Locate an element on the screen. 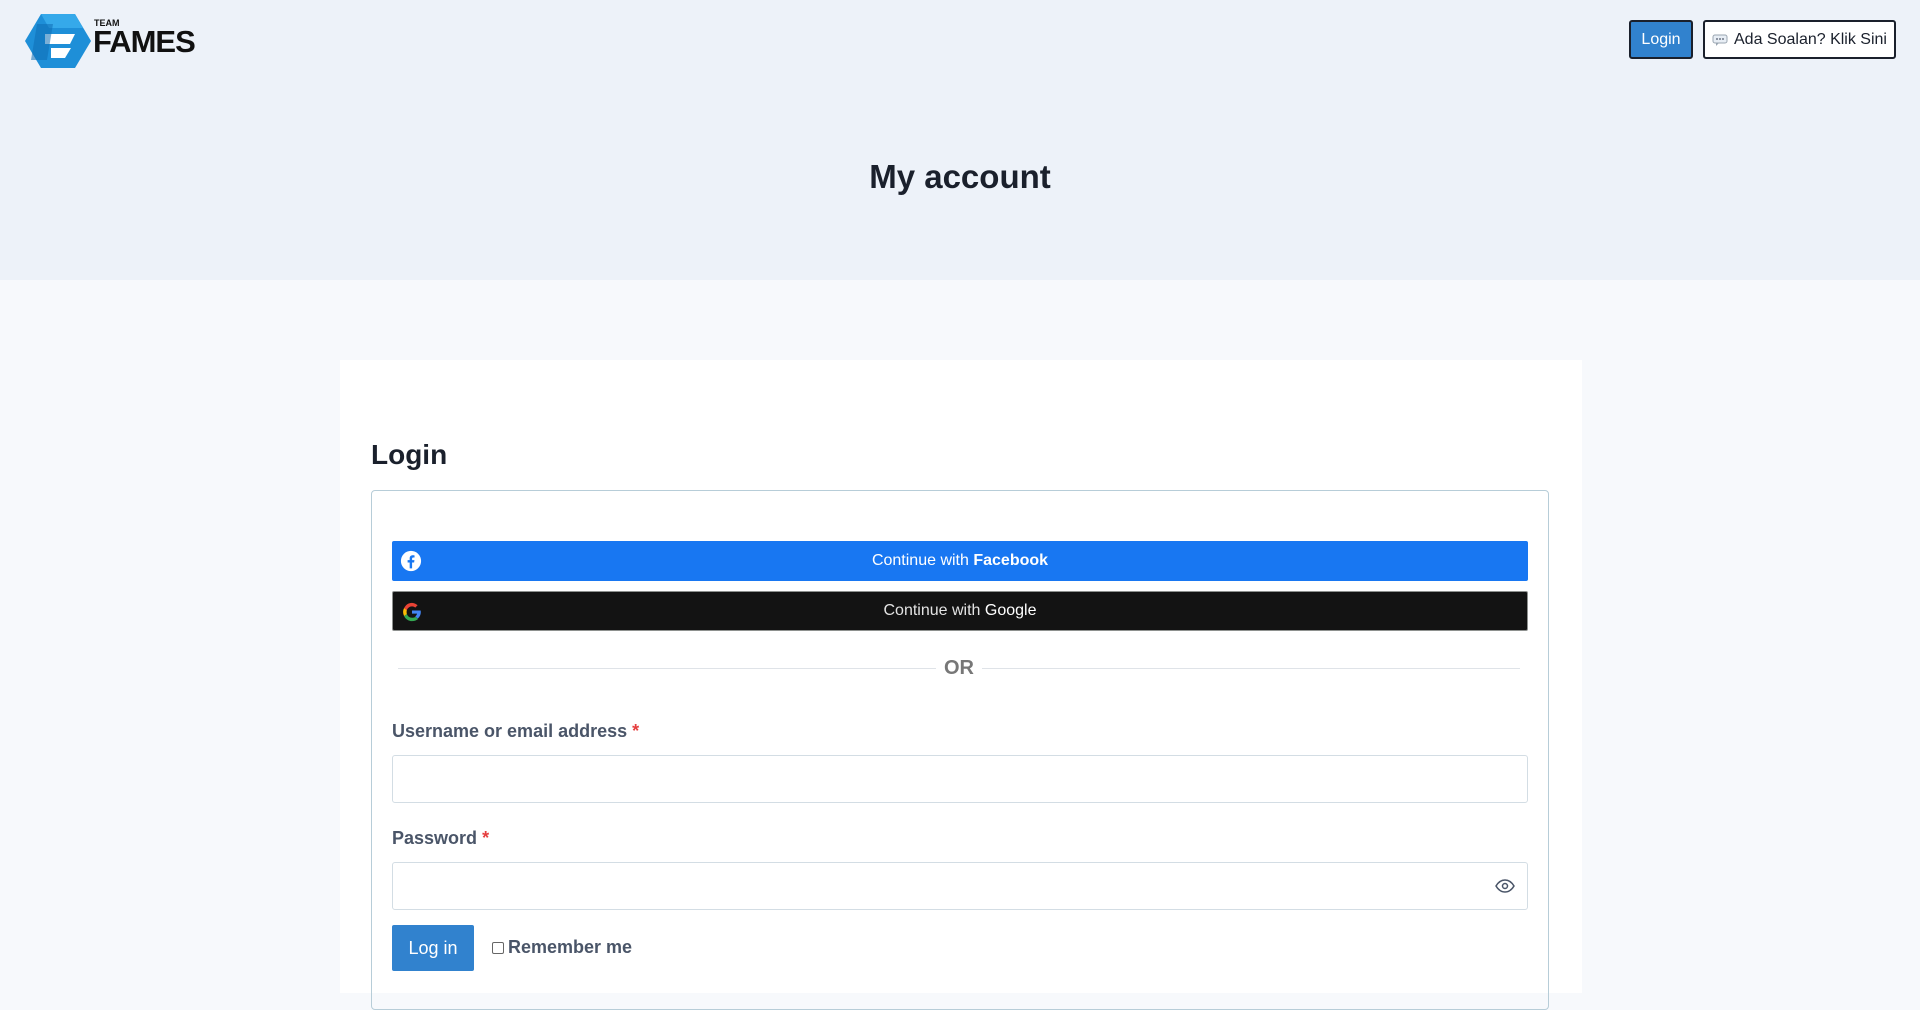 The height and width of the screenshot is (1010, 1920). google-button-prefix: Continue with is located at coordinates (934, 610).